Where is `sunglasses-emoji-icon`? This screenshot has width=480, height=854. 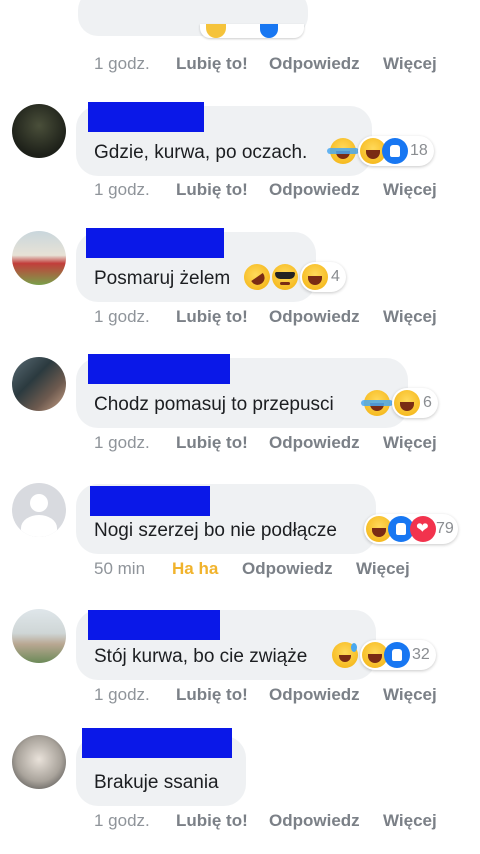 sunglasses-emoji-icon is located at coordinates (285, 277).